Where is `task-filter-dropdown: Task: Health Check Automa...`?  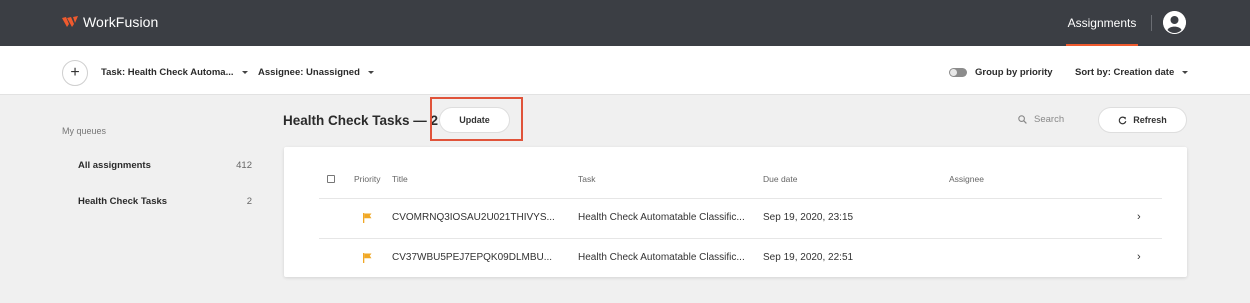
task-filter-dropdown: Task: Health Check Automa... is located at coordinates (174, 72).